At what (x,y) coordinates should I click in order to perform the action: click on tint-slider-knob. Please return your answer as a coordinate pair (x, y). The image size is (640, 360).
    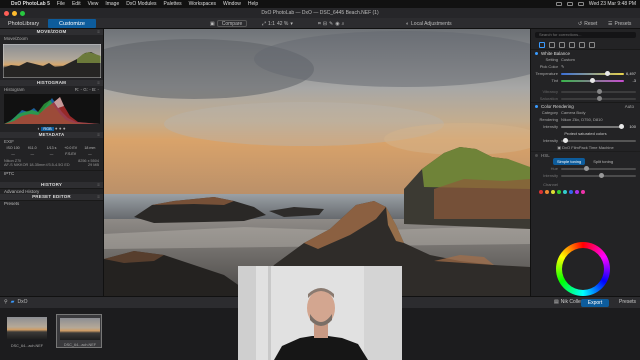
    Looking at the image, I should click on (592, 80).